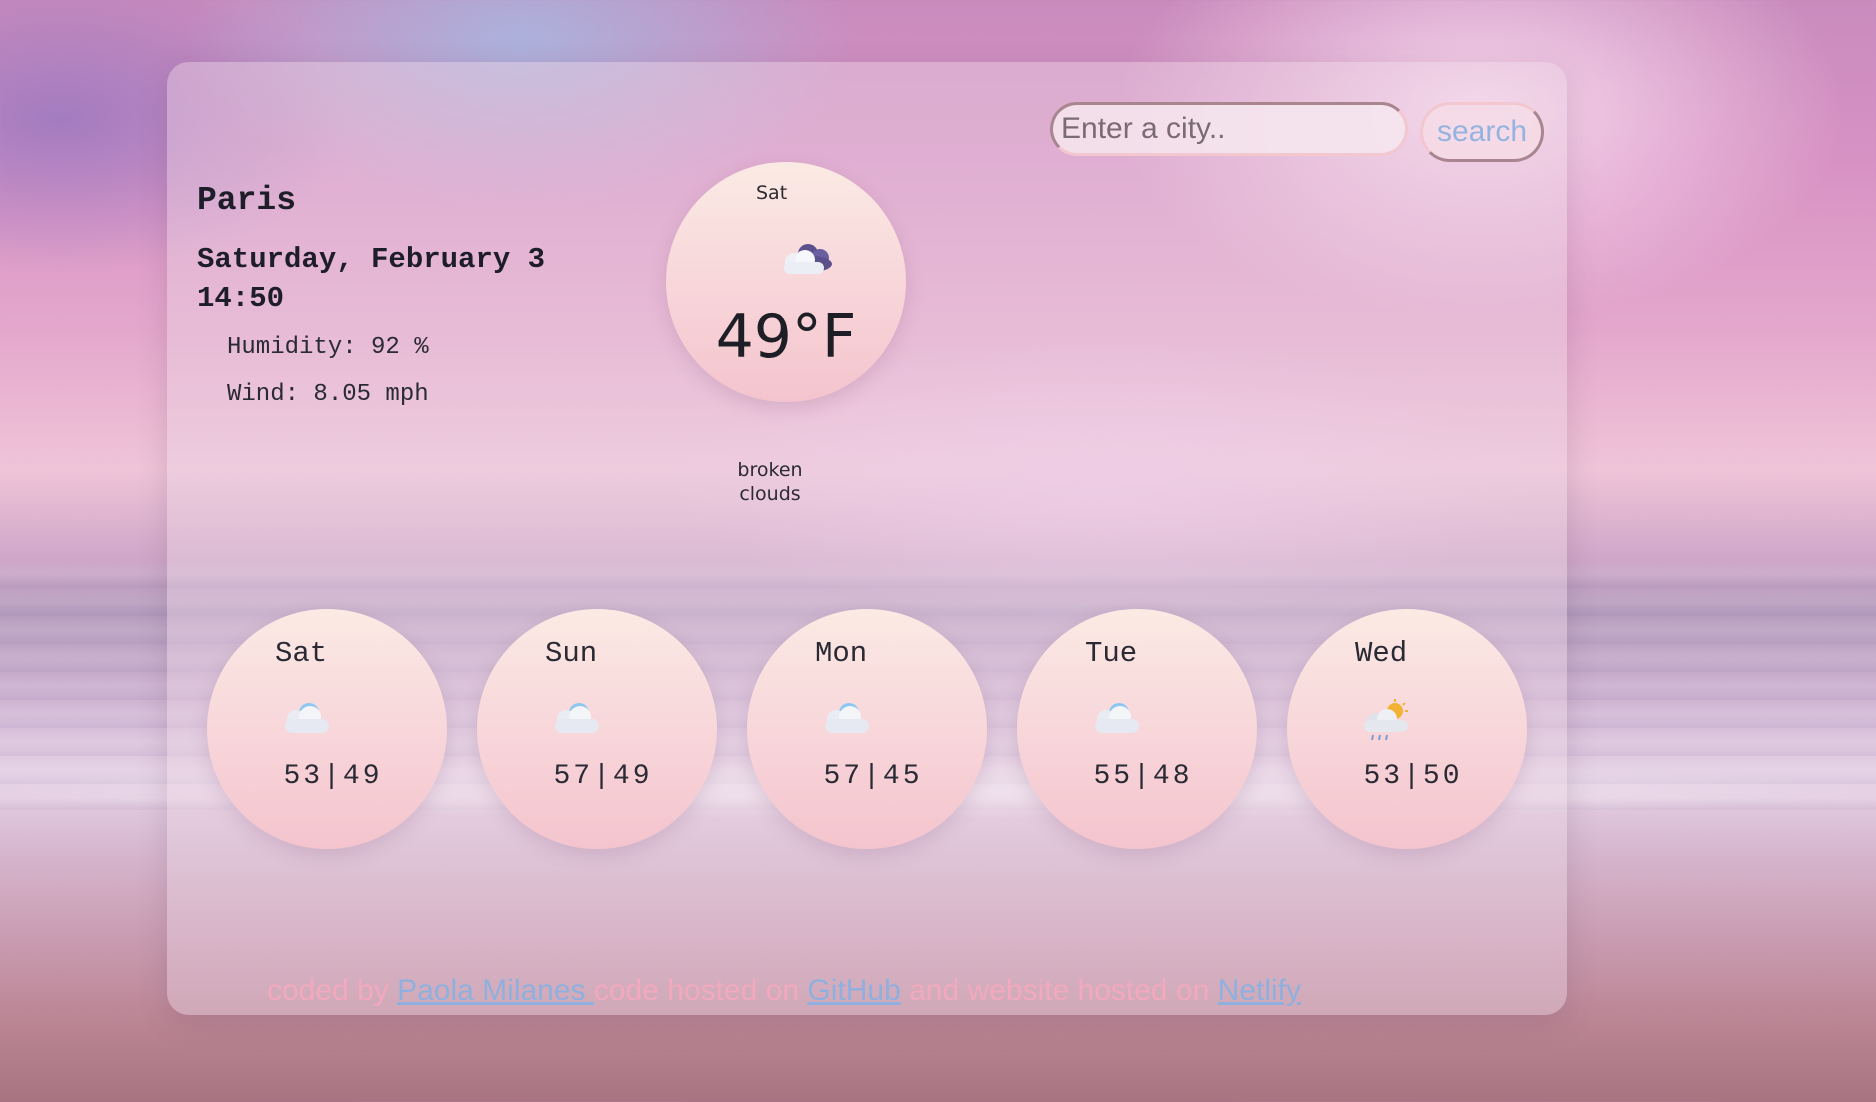 The width and height of the screenshot is (1876, 1102). Describe the element at coordinates (571, 653) in the screenshot. I see `forecast-day-label: Sun` at that location.